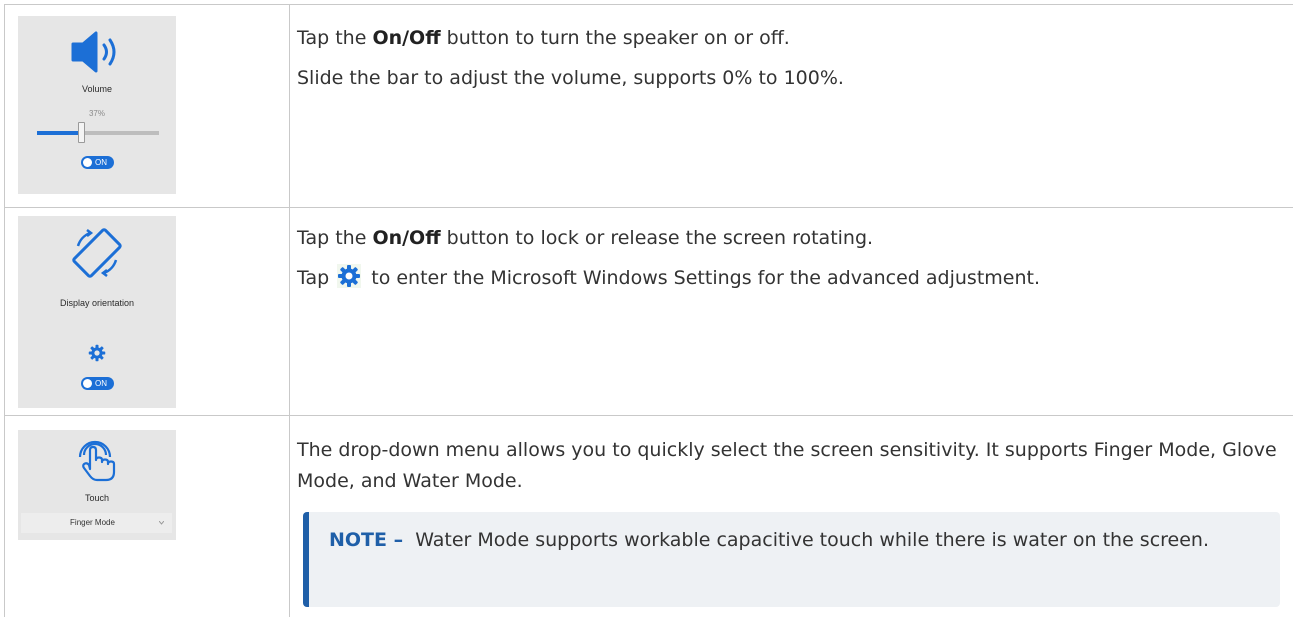 The height and width of the screenshot is (617, 1293). What do you see at coordinates (92, 522) in the screenshot?
I see `touch-mode-select-value: Finger Mode` at bounding box center [92, 522].